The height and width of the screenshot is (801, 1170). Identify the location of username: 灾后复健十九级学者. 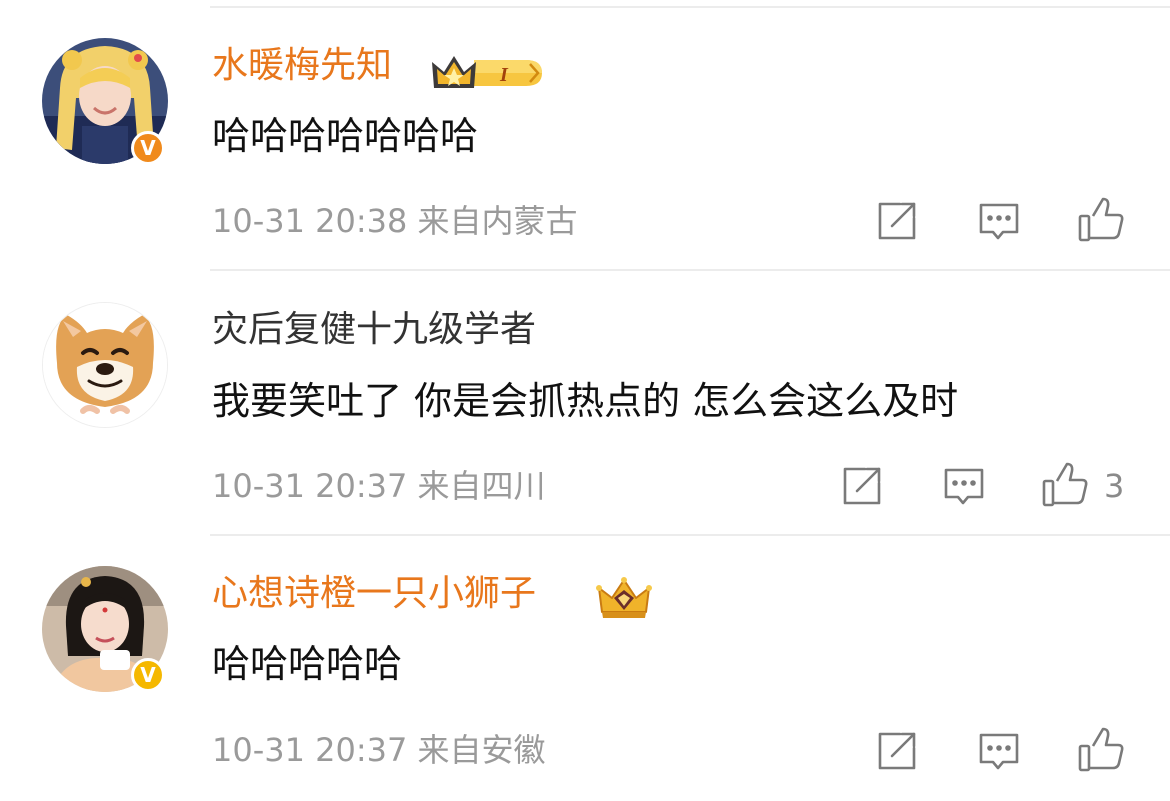
(374, 330).